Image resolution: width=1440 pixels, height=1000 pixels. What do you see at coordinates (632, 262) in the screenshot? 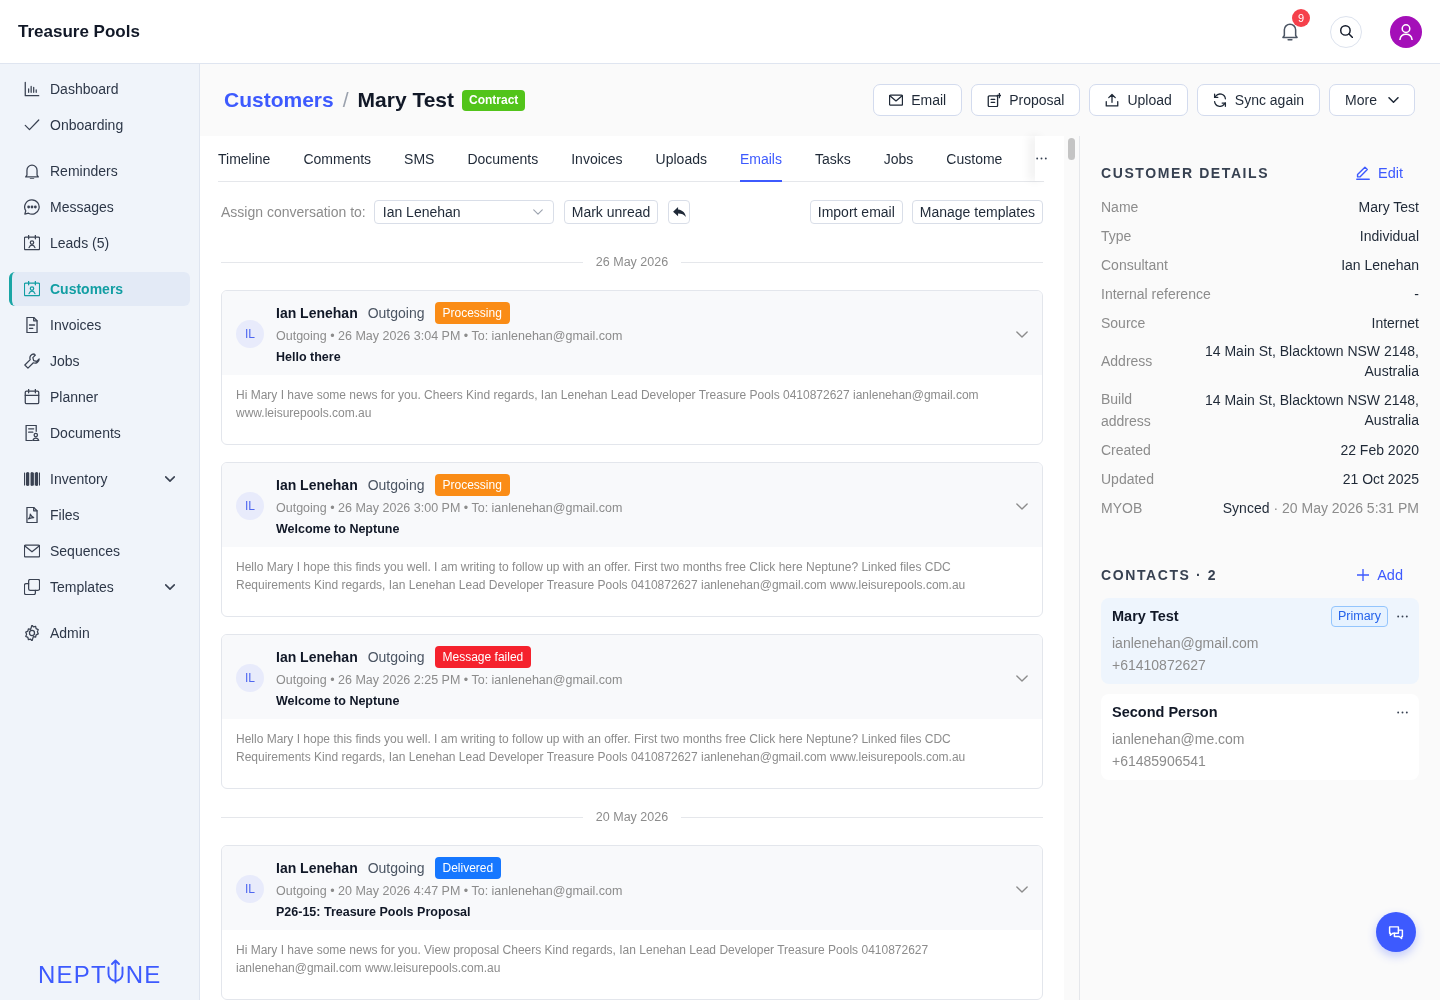
I see `date-divider-label: 26 May 2026` at bounding box center [632, 262].